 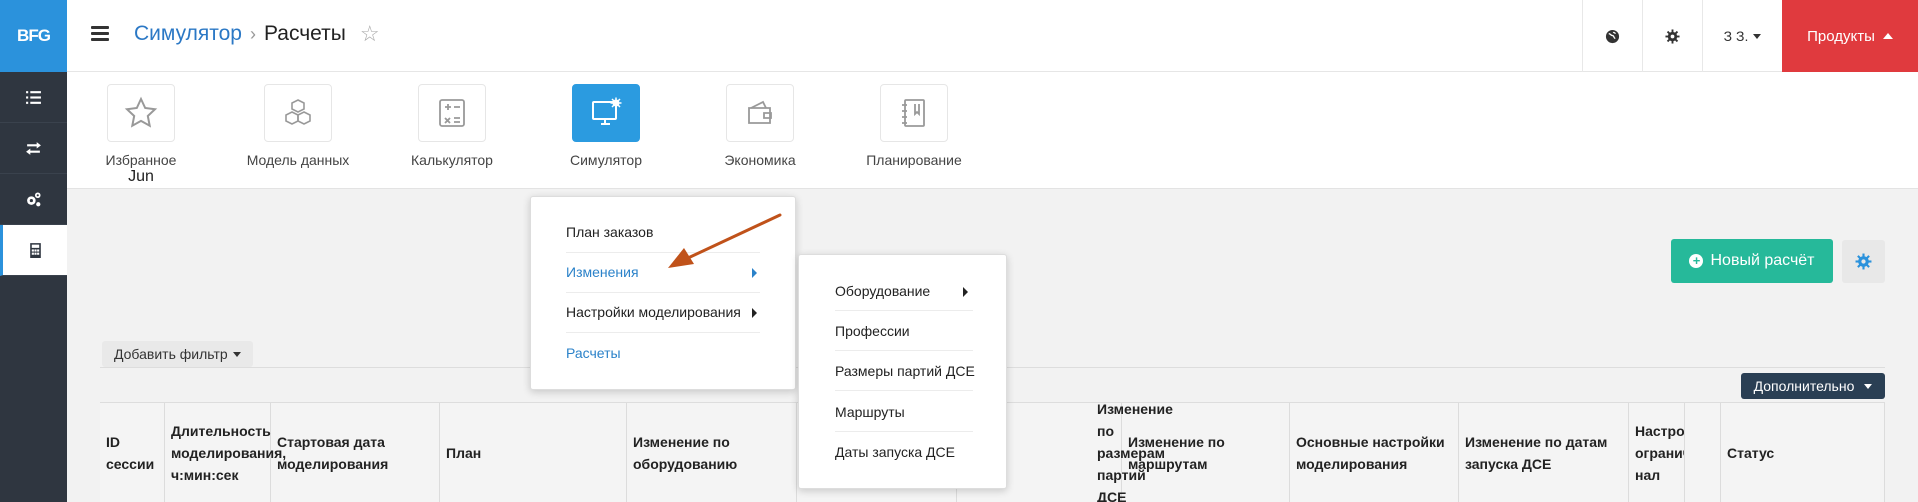 What do you see at coordinates (760, 160) in the screenshot?
I see `tile-label: Экономика` at bounding box center [760, 160].